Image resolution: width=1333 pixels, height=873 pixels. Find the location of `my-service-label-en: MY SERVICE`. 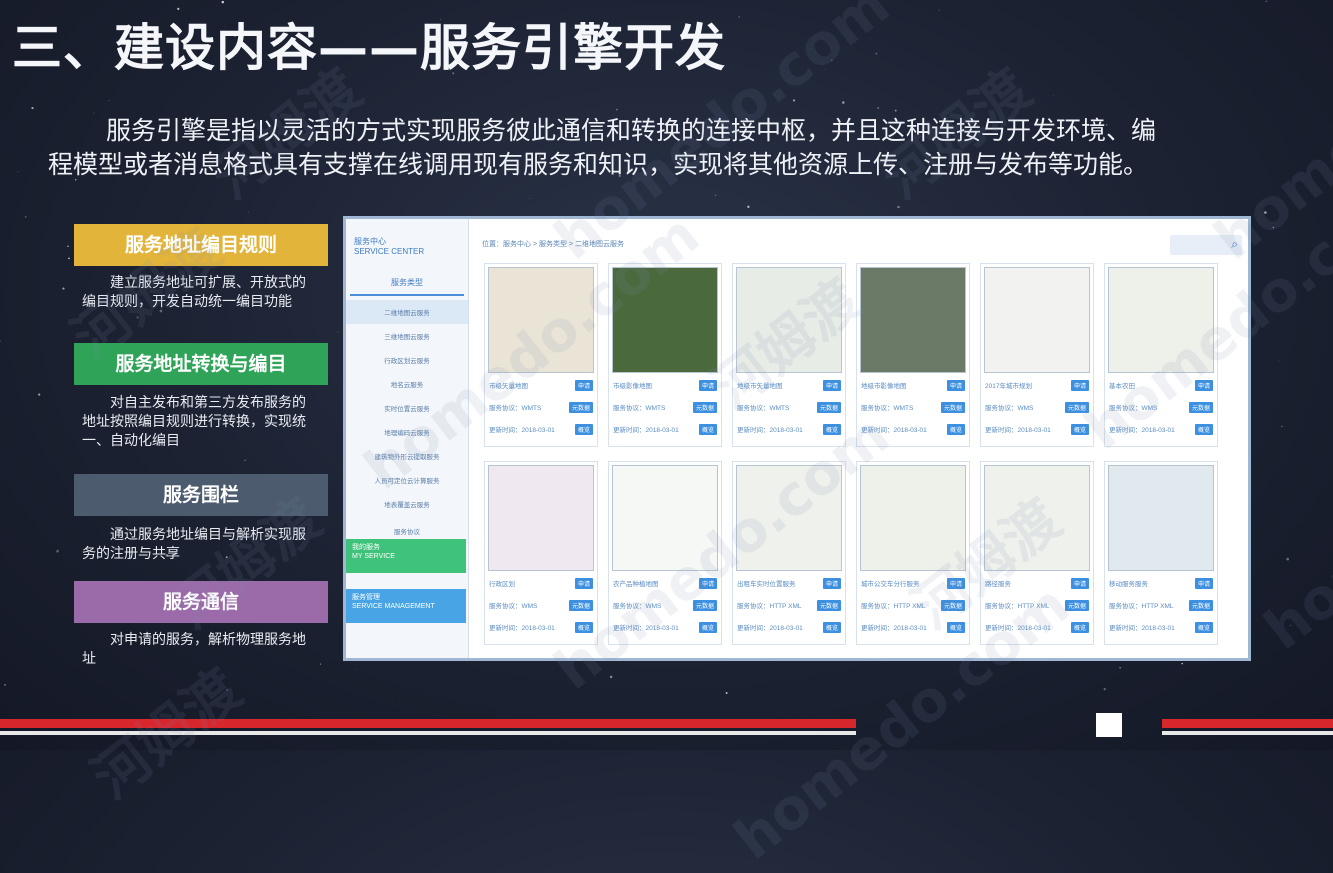

my-service-label-en: MY SERVICE is located at coordinates (373, 556).